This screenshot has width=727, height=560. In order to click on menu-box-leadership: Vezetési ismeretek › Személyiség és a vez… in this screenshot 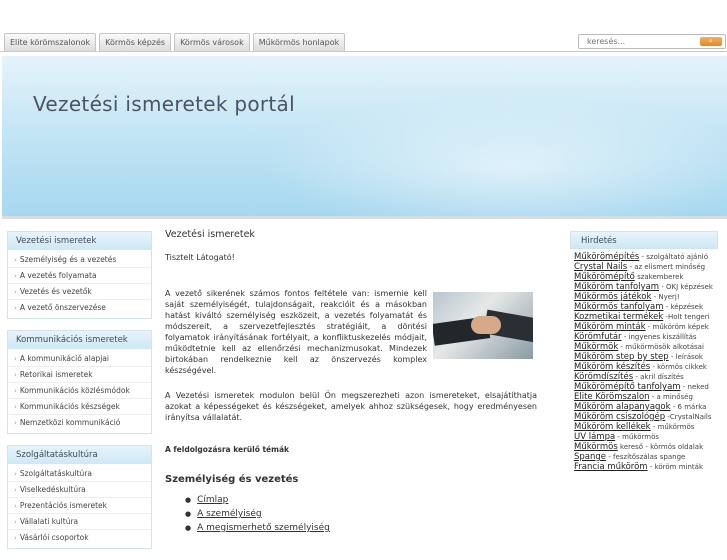, I will do `click(79, 275)`.